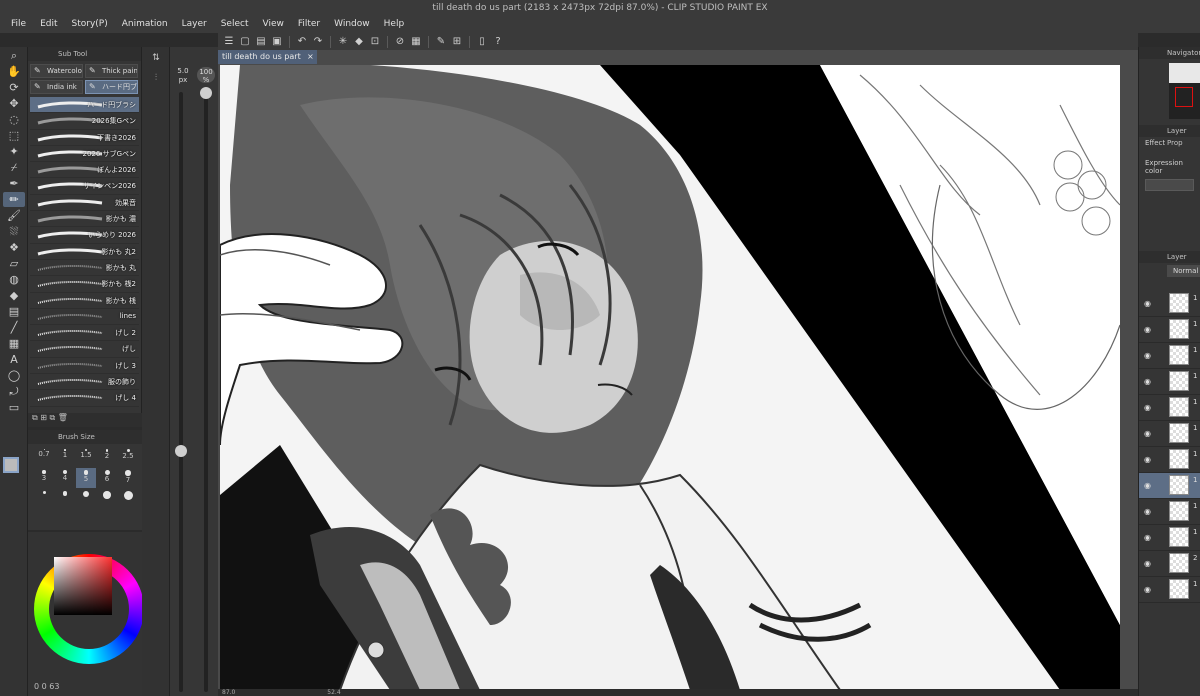 This screenshot has height=696, width=1200. What do you see at coordinates (375, 42) in the screenshot?
I see `transform-icon: ⊡` at bounding box center [375, 42].